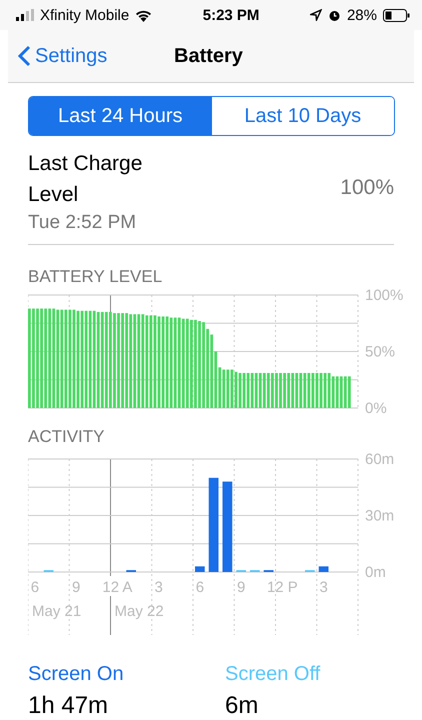  I want to click on axis-label: 60m, so click(379, 459).